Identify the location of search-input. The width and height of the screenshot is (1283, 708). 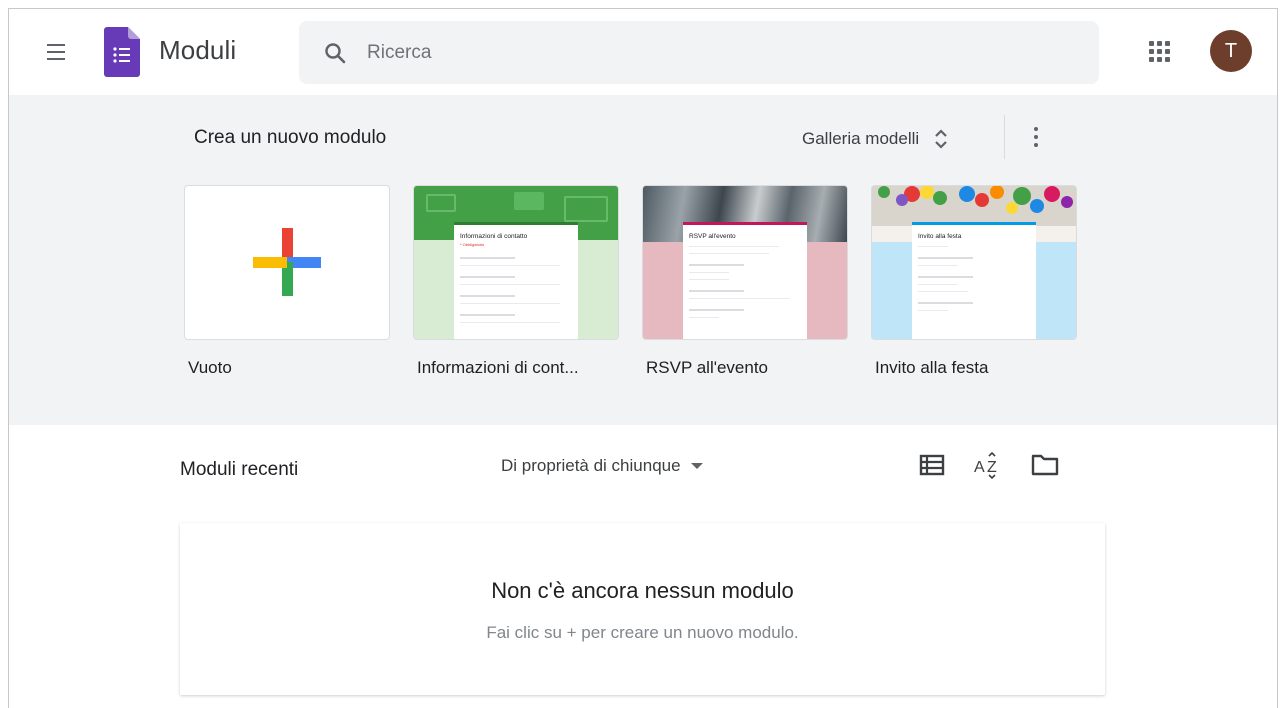
(717, 53).